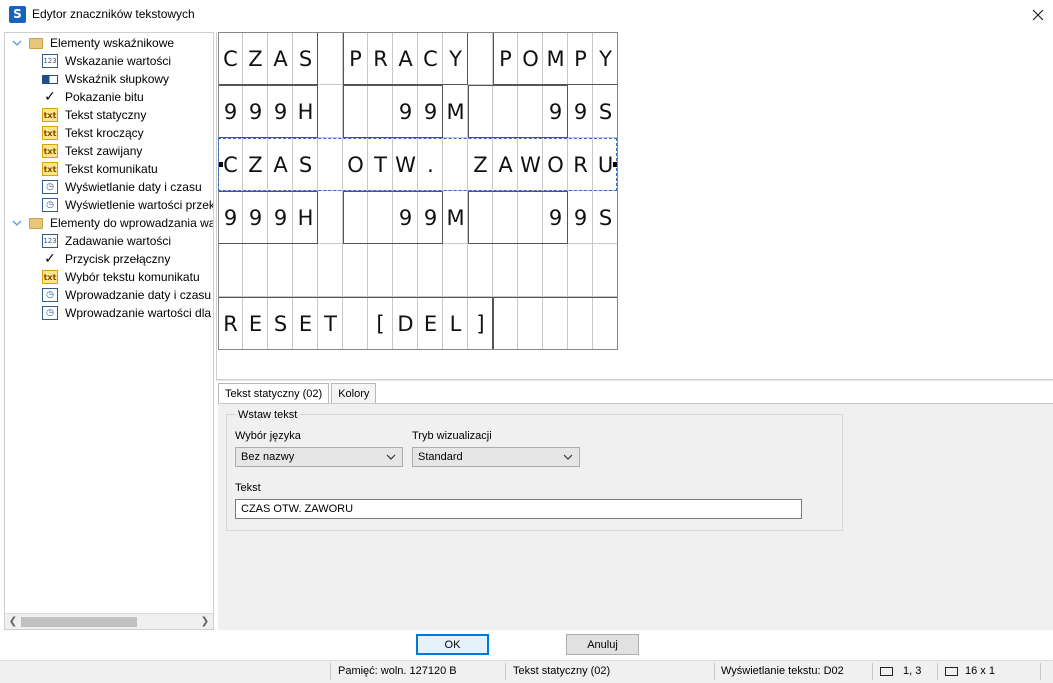 The image size is (1053, 683). I want to click on tree-item: txt Tekst zawijany, so click(92, 151).